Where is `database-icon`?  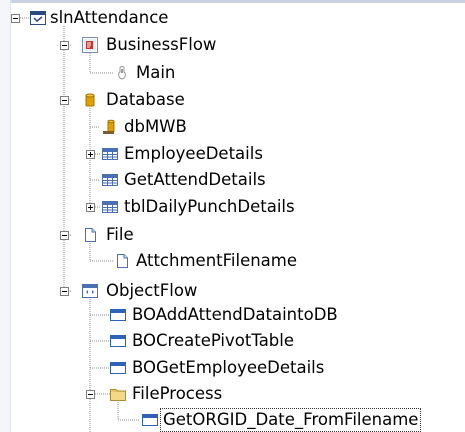 database-icon is located at coordinates (90, 100).